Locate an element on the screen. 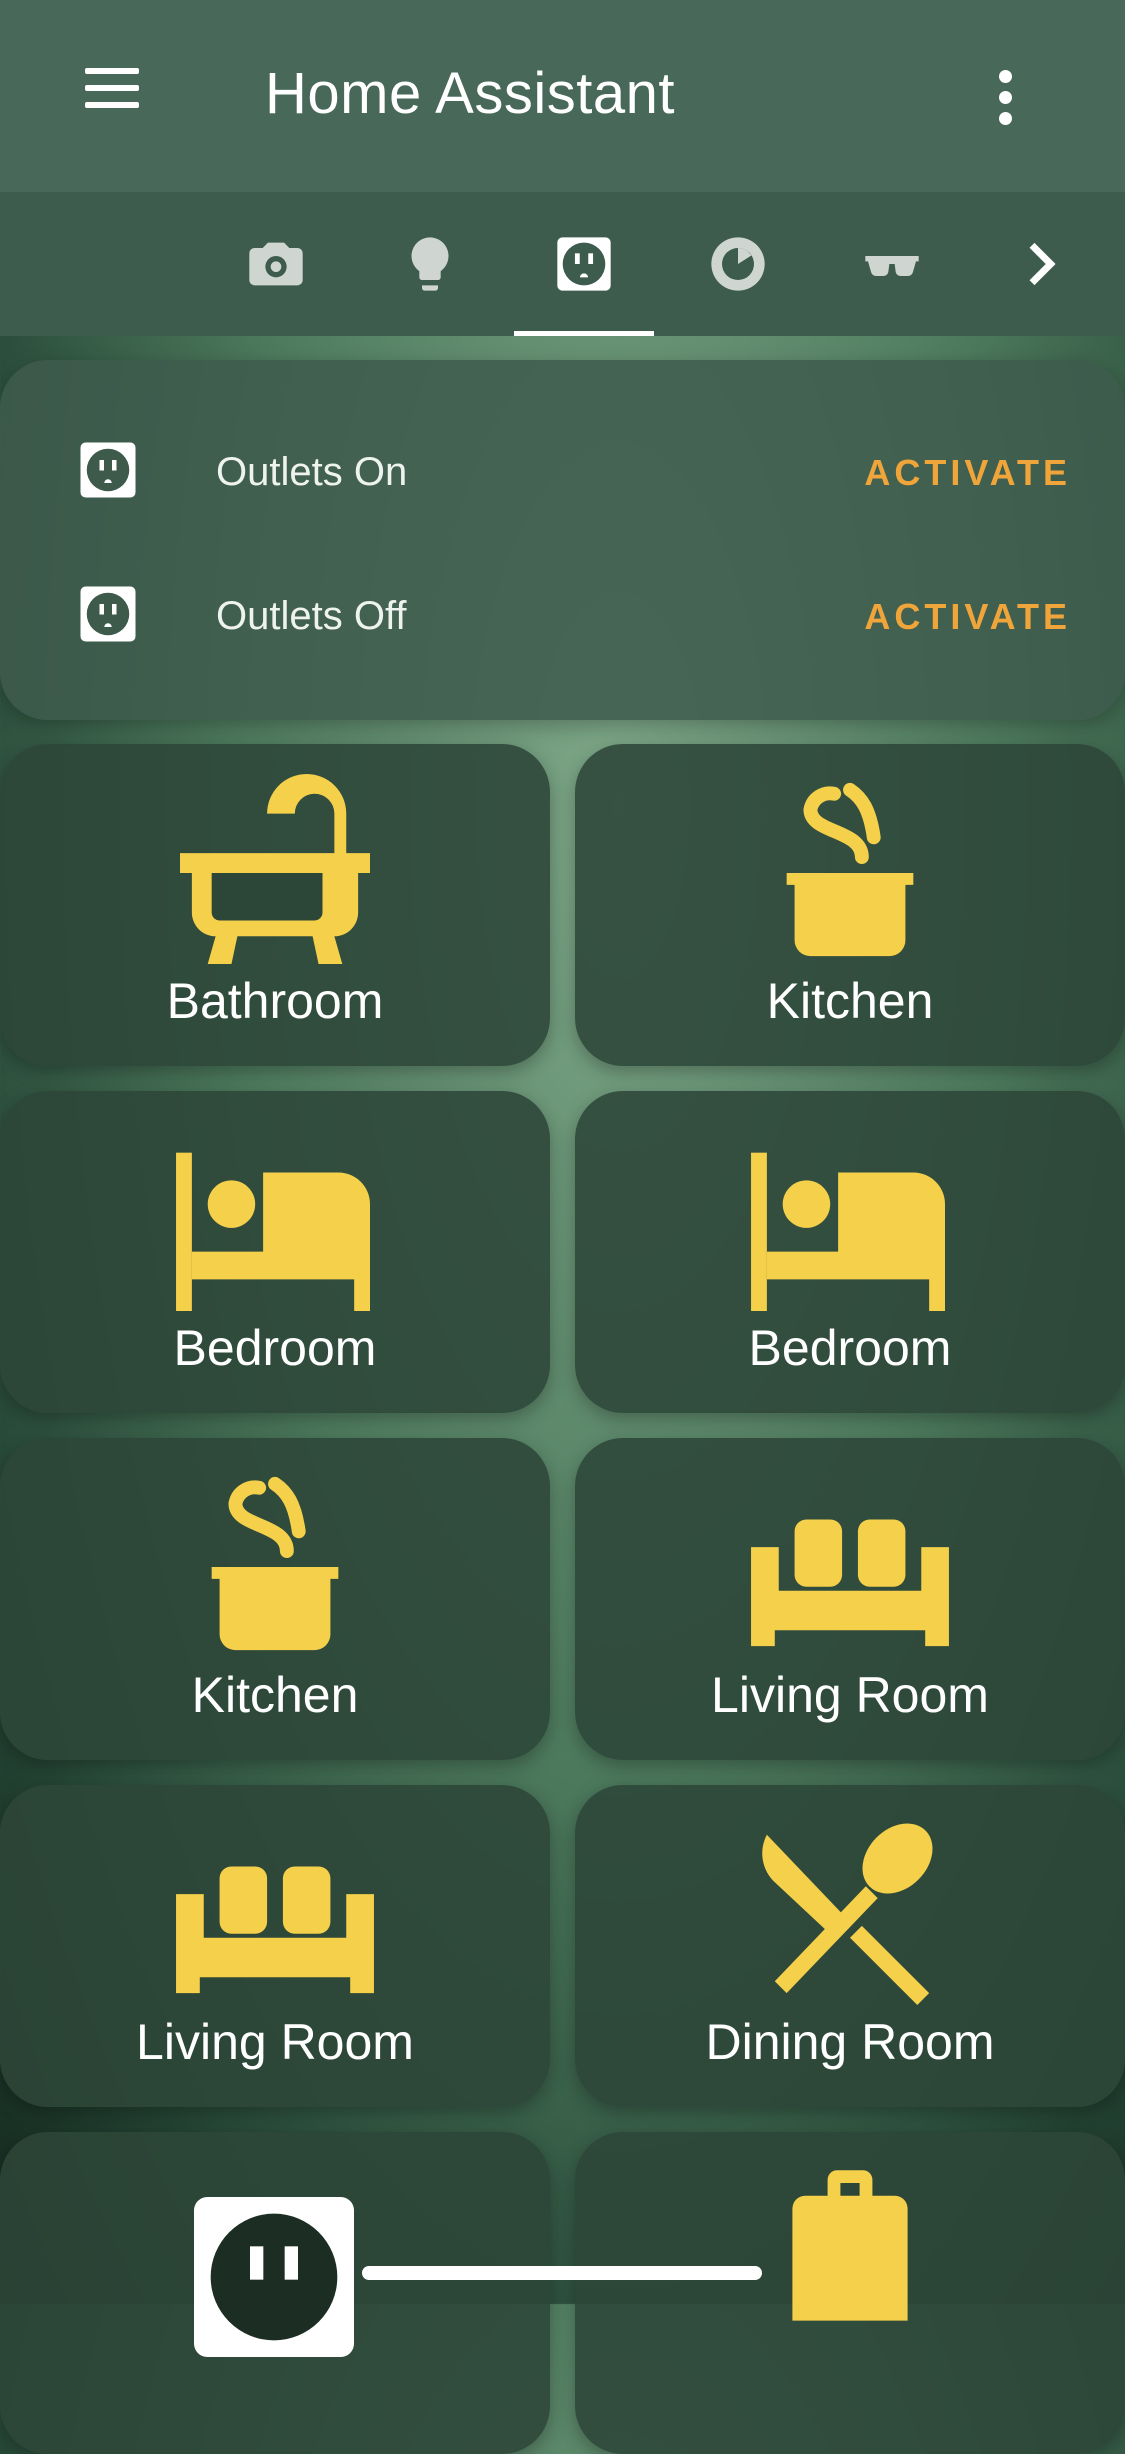  room-card-bathroom: Bathroom is located at coordinates (275, 905).